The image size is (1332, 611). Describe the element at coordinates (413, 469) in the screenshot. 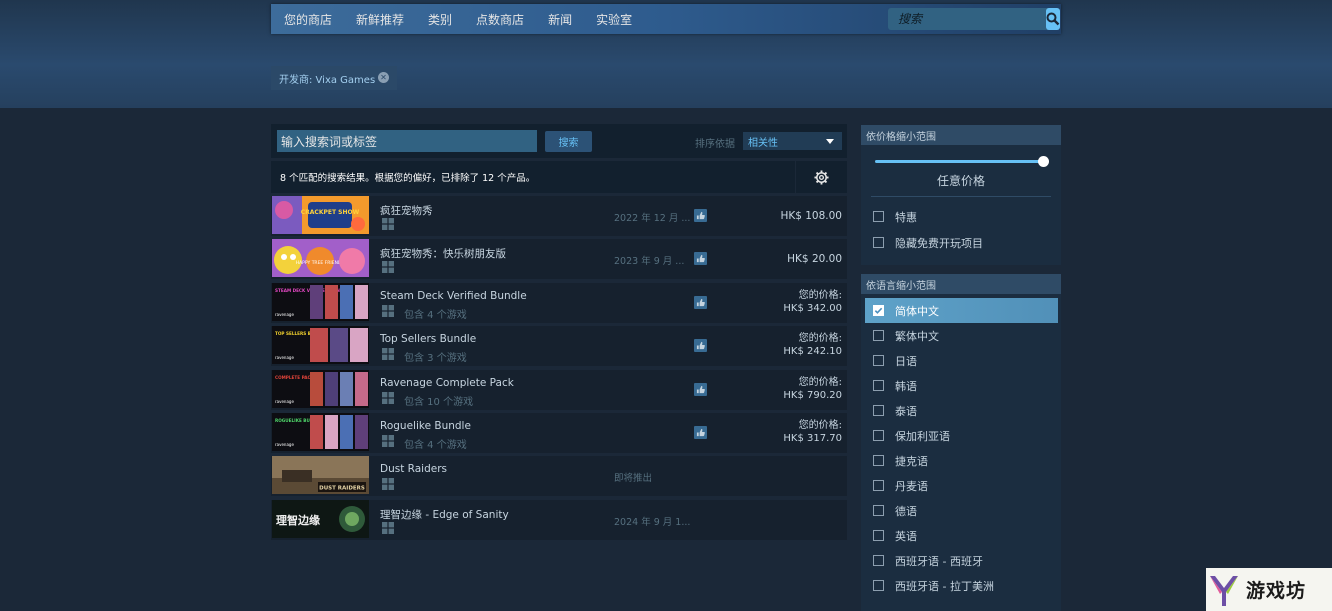

I see `result-title: Dust Raiders` at that location.